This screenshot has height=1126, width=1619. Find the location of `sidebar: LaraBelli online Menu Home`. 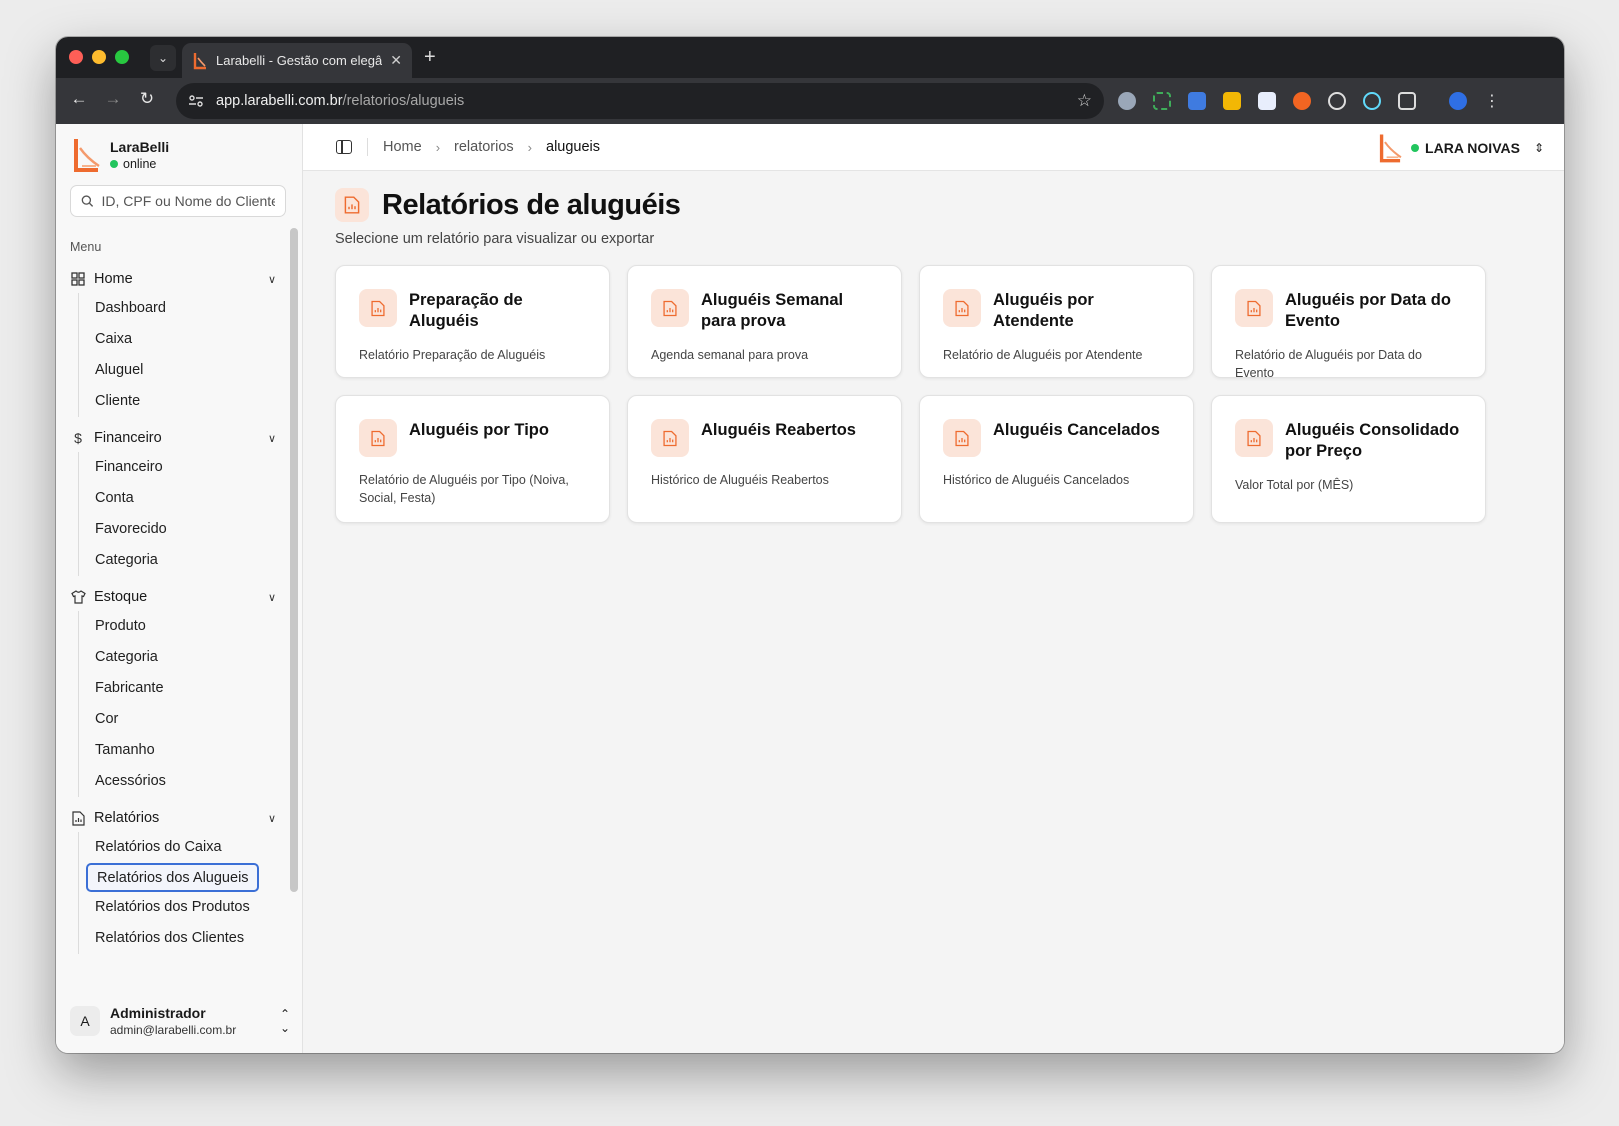

sidebar: LaraBelli online Menu Home is located at coordinates (179, 588).